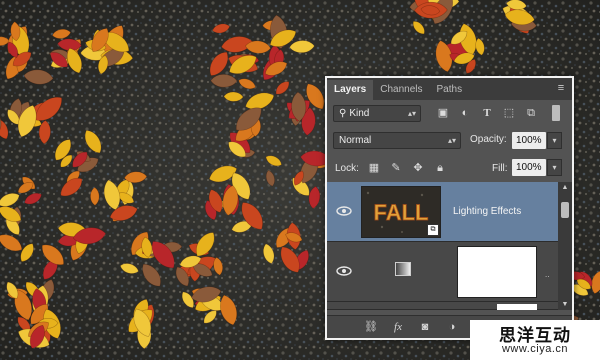 The image size is (600, 360). Describe the element at coordinates (487, 211) in the screenshot. I see `layer-name: Lighting Effects` at that location.